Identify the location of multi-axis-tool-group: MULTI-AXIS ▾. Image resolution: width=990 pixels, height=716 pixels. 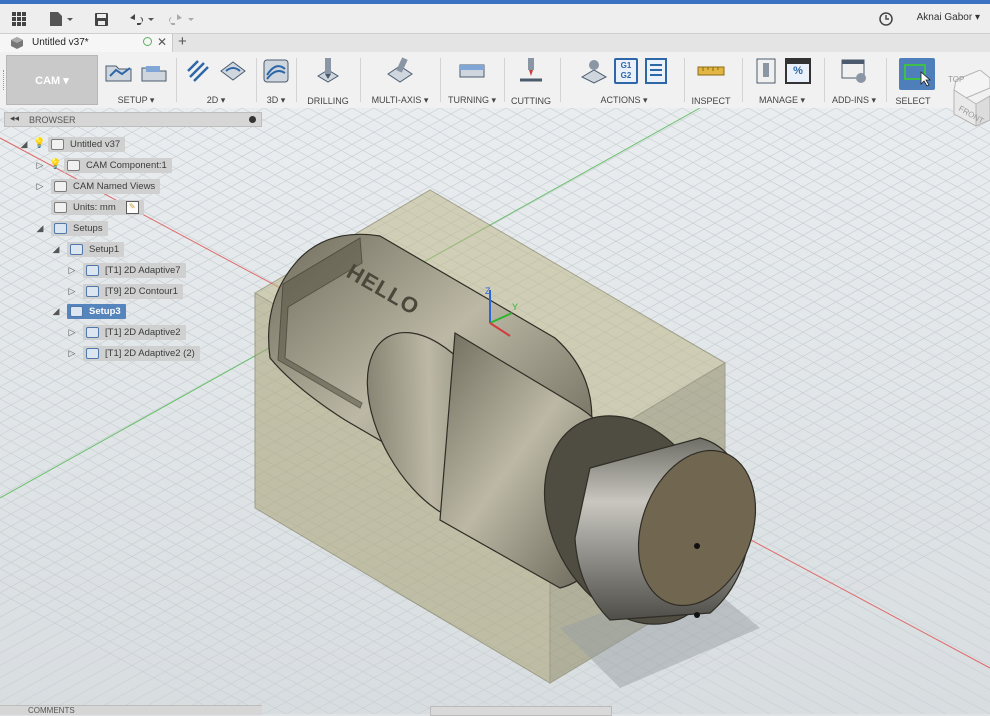
(400, 80).